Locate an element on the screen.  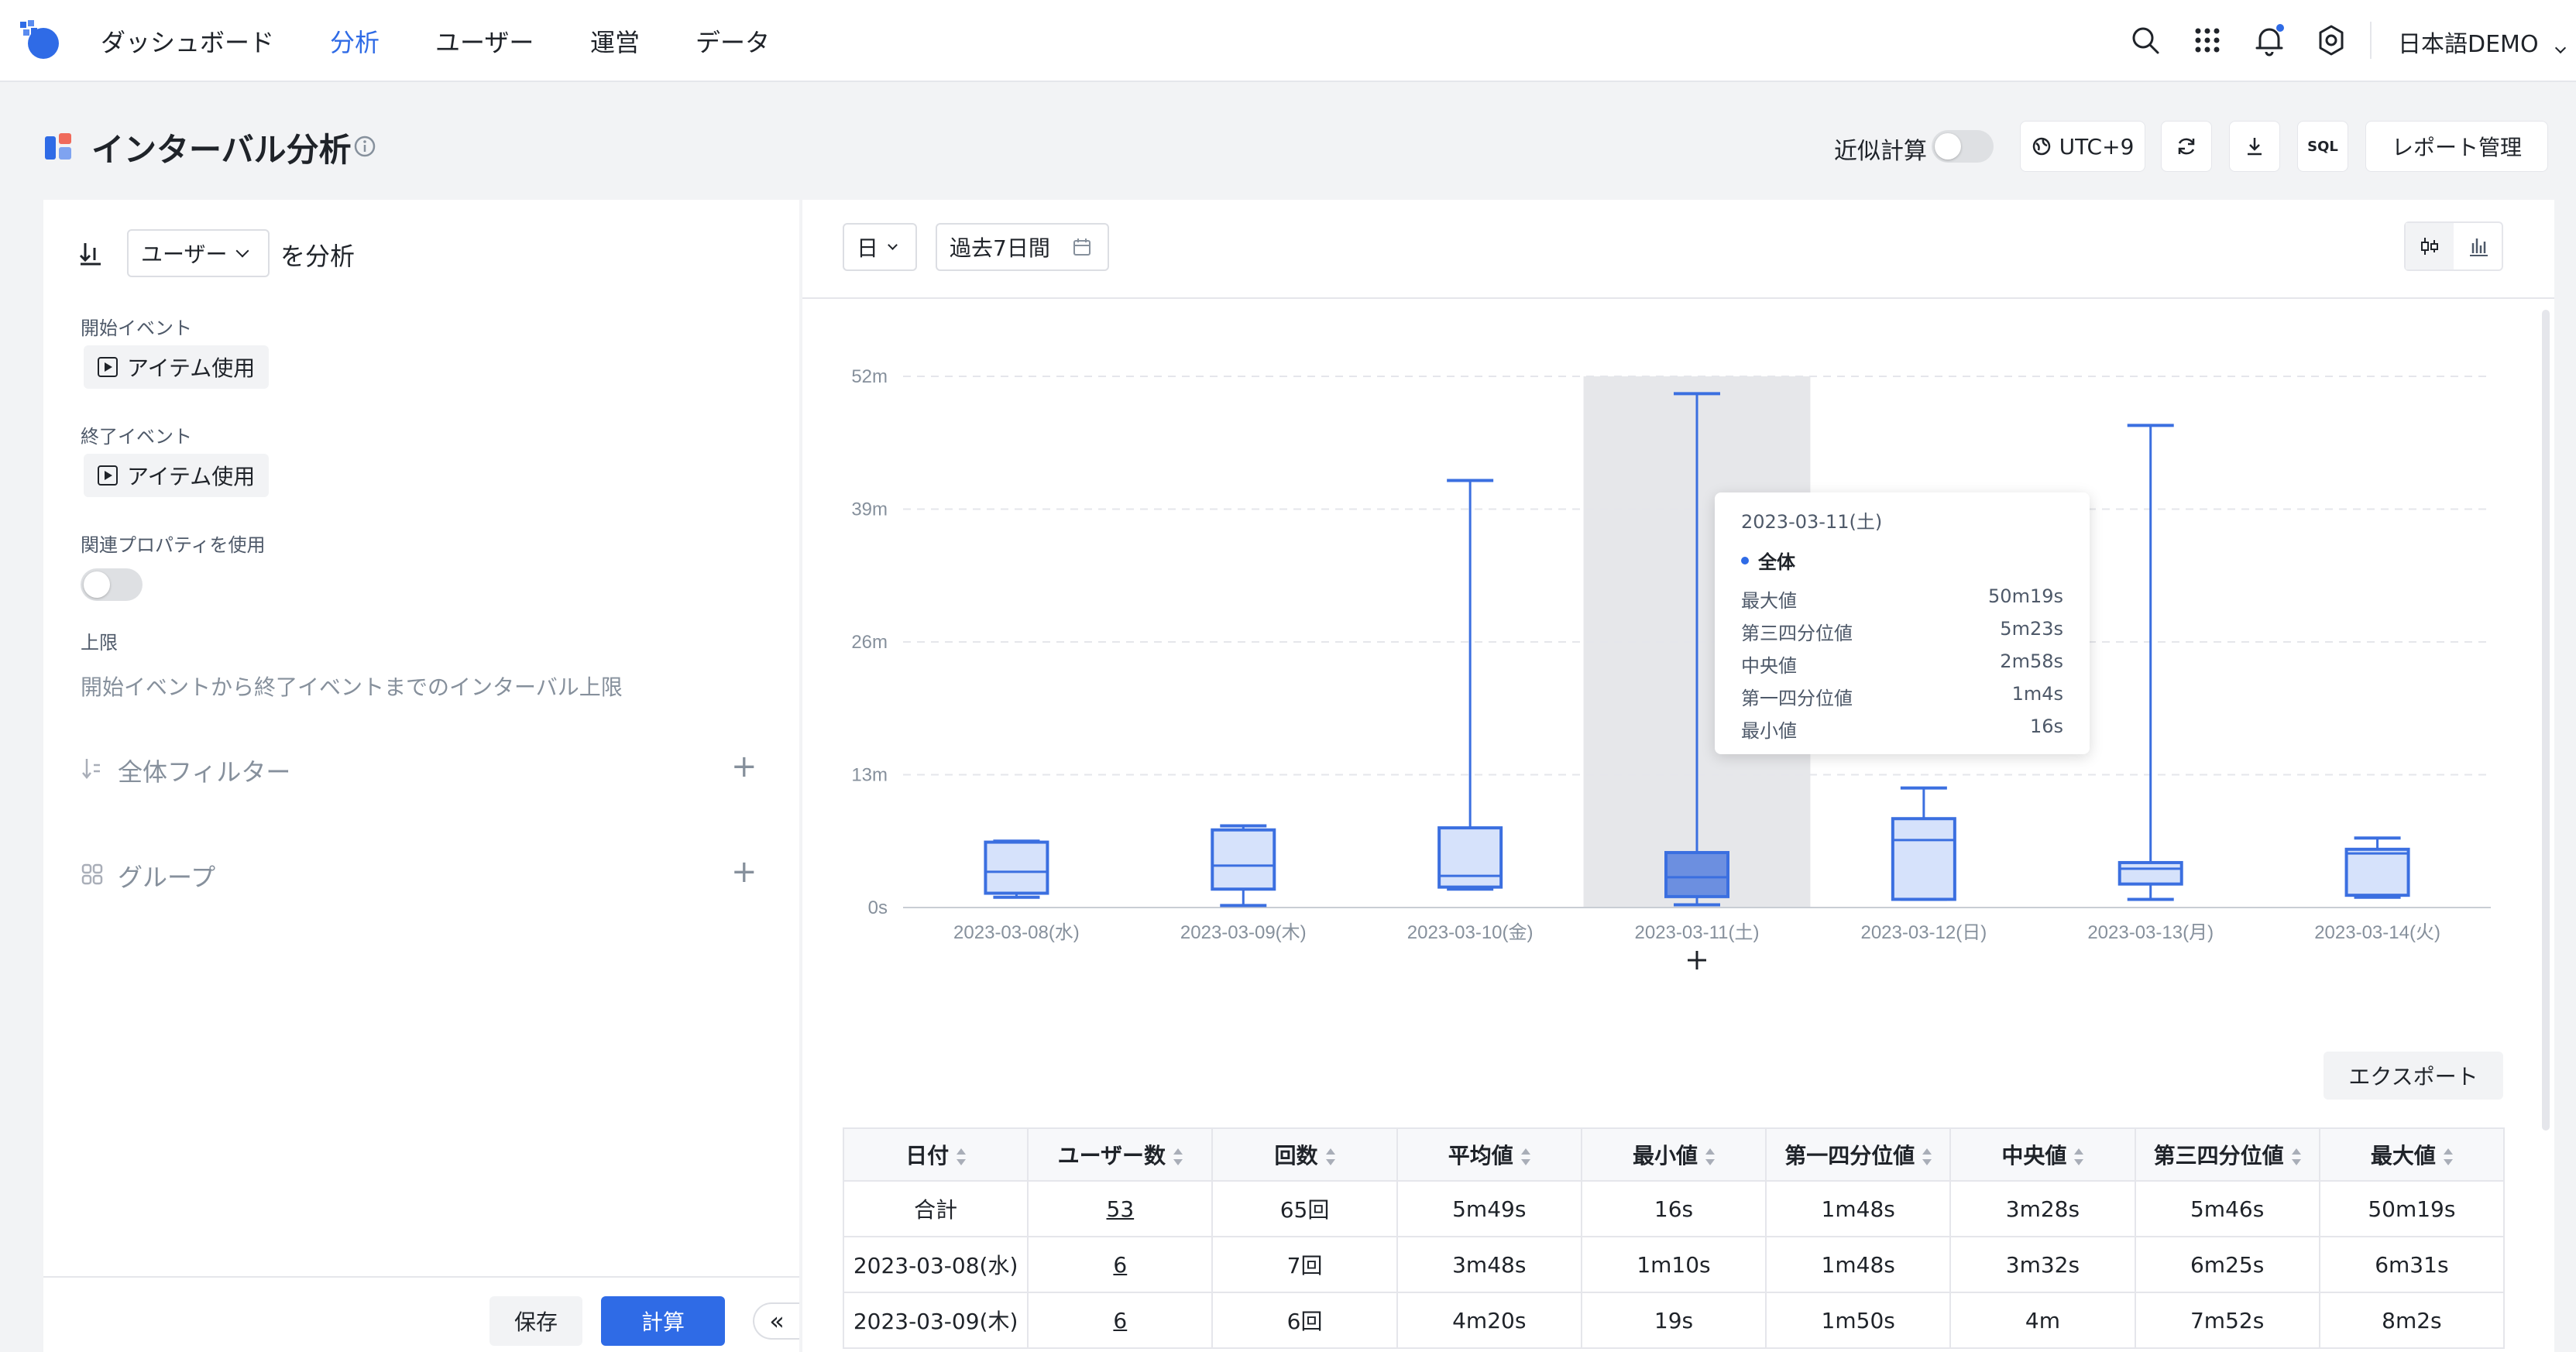
x-tick-label: 2023-03-08(水) is located at coordinates (1016, 932).